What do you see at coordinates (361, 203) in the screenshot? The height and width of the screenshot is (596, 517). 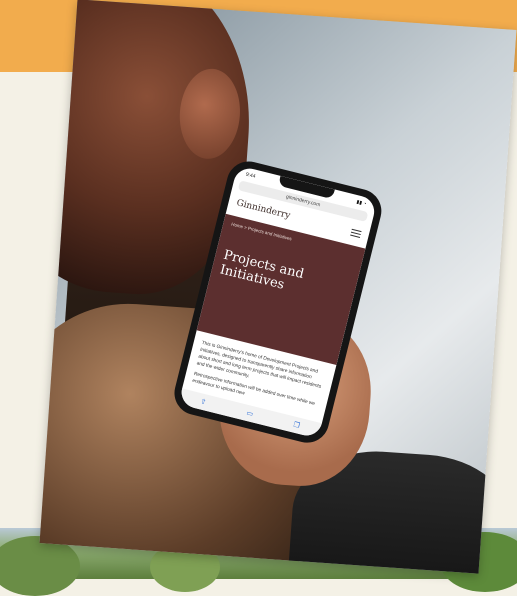 I see `signal-icon: ▮▮ ◔` at bounding box center [361, 203].